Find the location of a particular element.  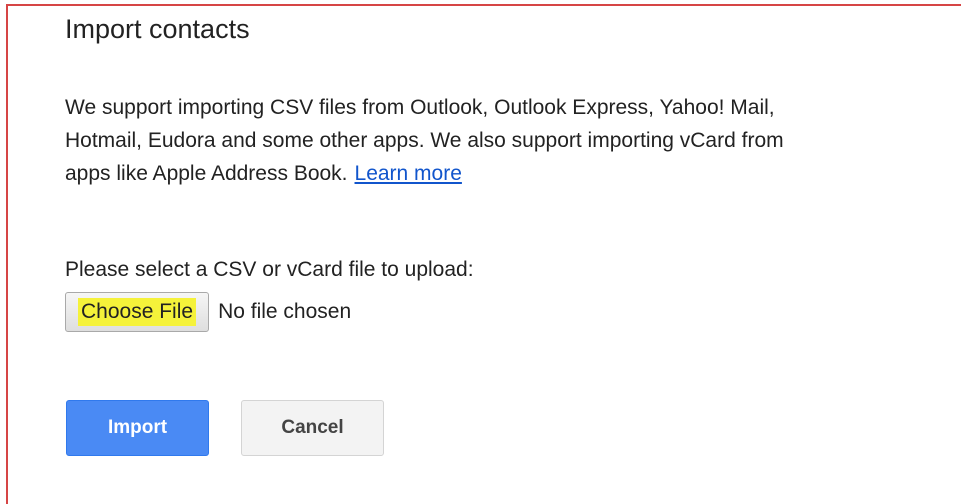

dialog-title: Import contacts is located at coordinates (157, 29).